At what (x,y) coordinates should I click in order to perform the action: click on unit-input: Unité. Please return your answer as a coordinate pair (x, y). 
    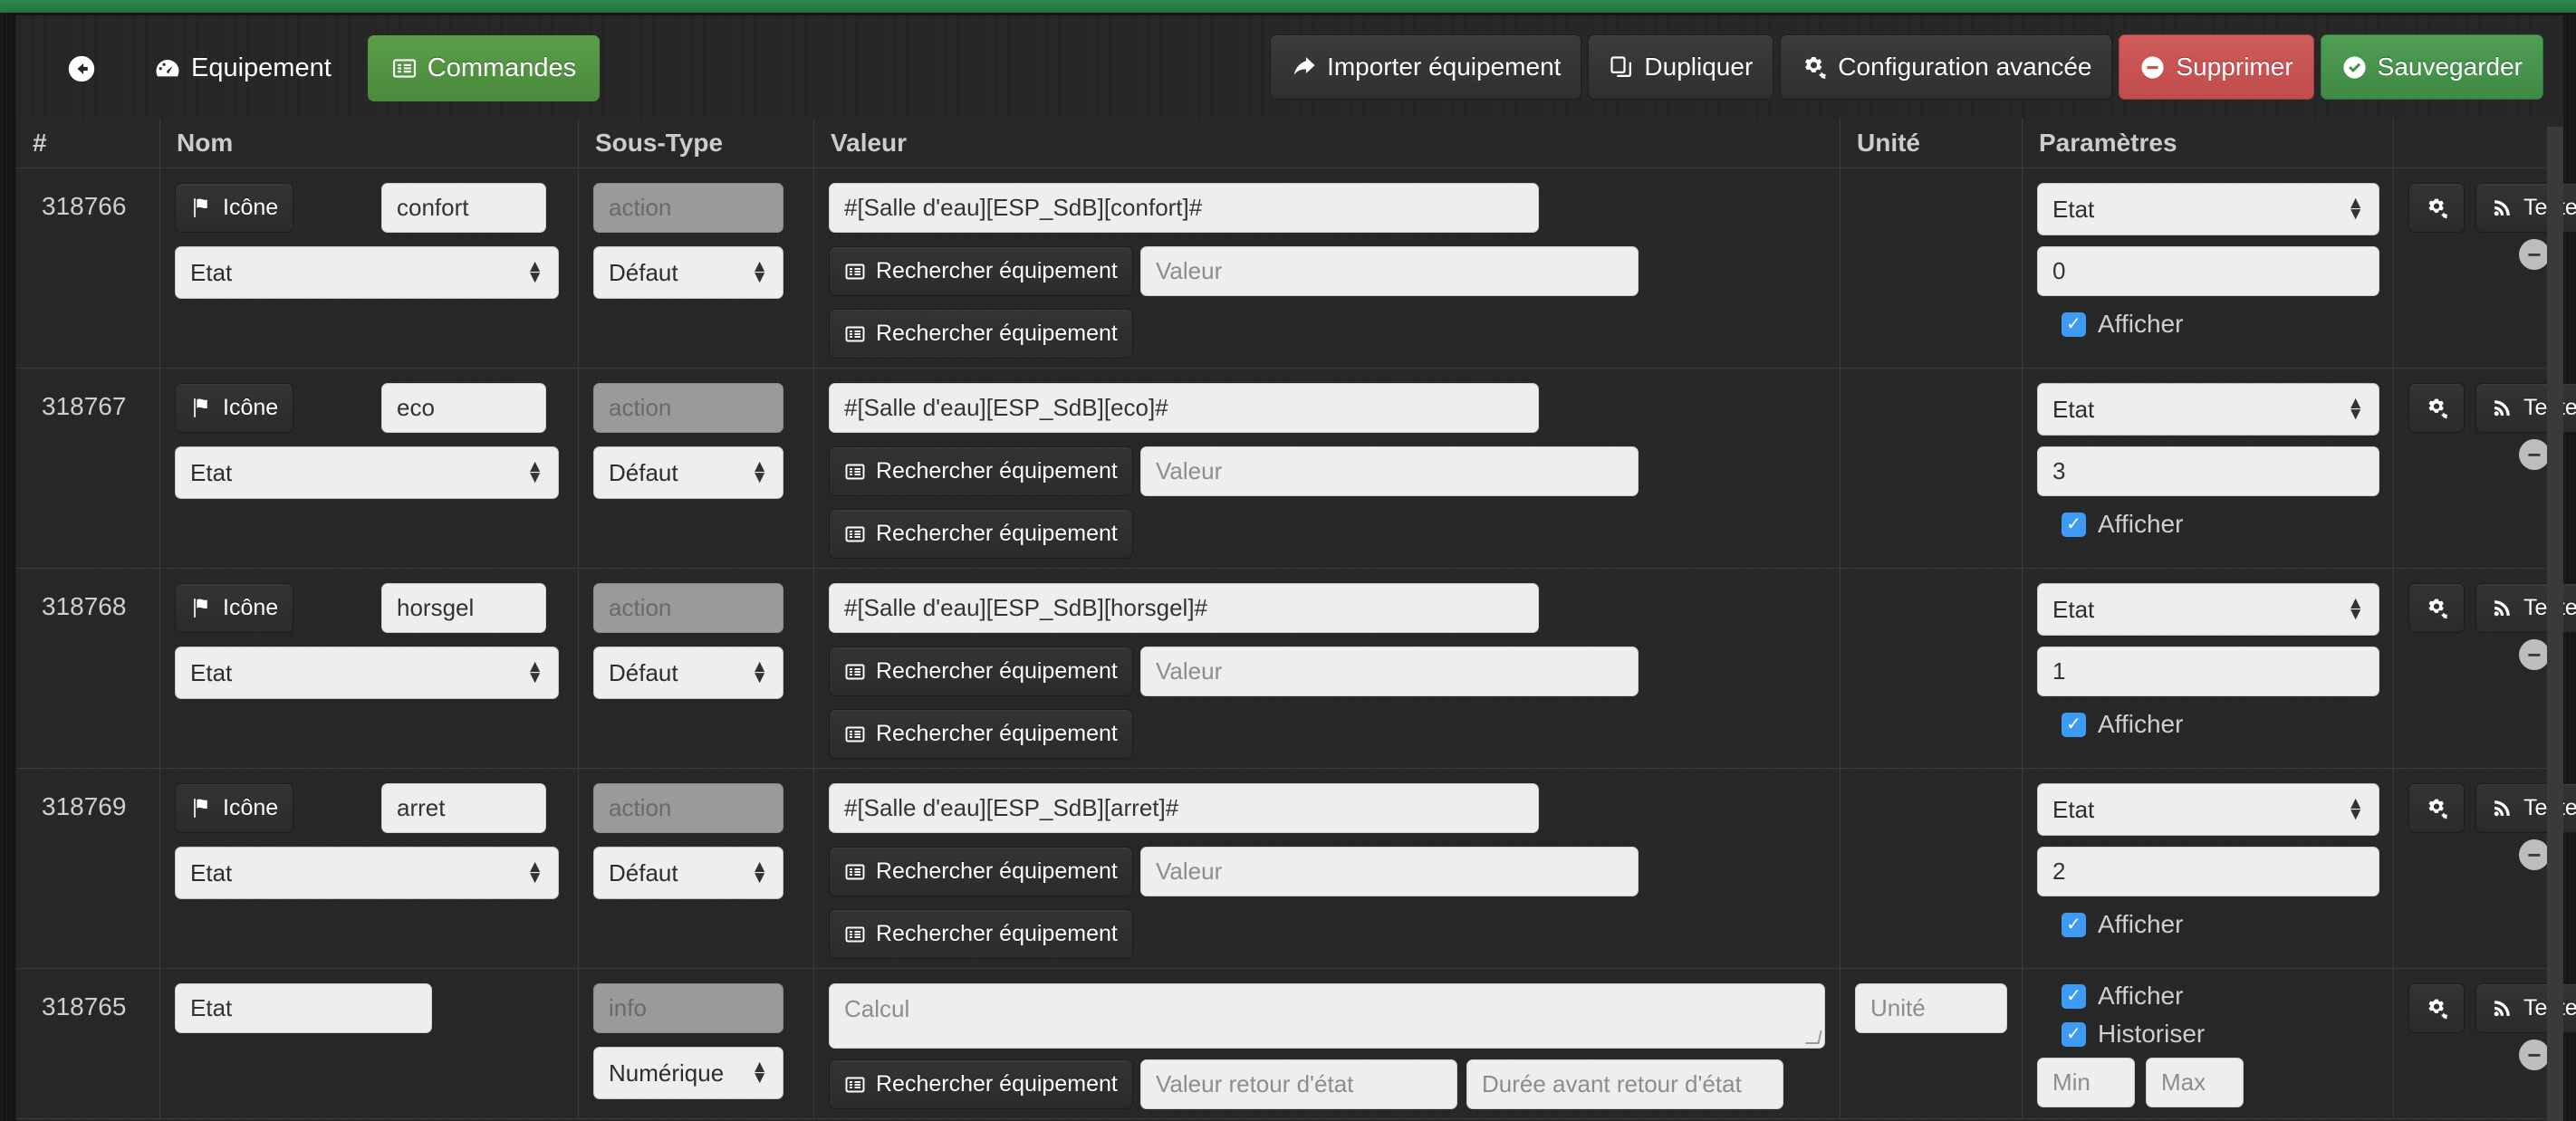
    Looking at the image, I should click on (1931, 1008).